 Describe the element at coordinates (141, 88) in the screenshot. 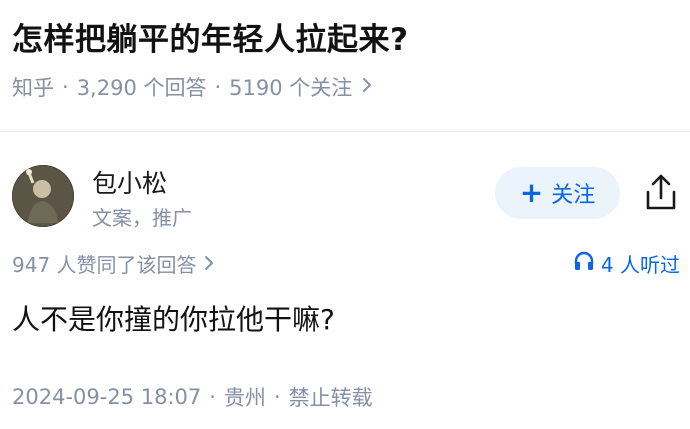

I see `answers-count: 3,290 个回答` at that location.